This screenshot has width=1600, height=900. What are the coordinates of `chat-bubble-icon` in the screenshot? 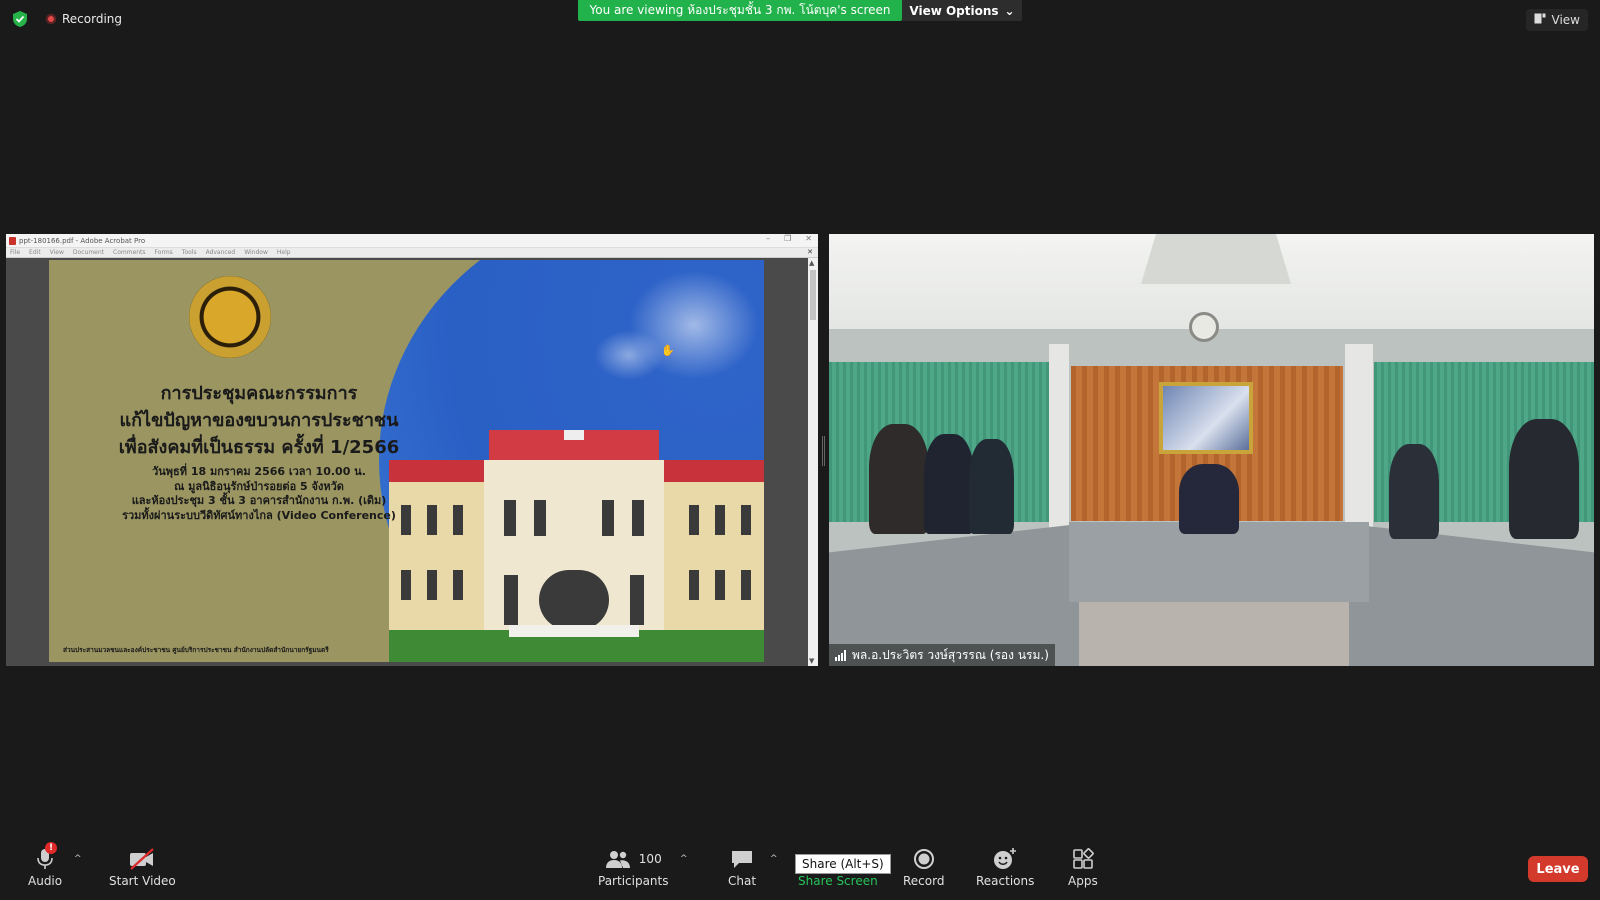 It's located at (742, 859).